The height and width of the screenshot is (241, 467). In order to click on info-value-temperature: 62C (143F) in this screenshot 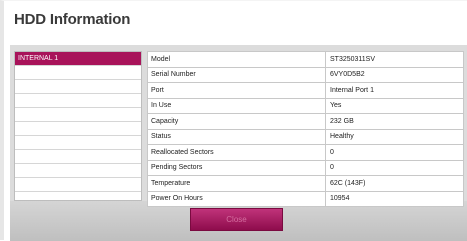, I will do `click(394, 183)`.